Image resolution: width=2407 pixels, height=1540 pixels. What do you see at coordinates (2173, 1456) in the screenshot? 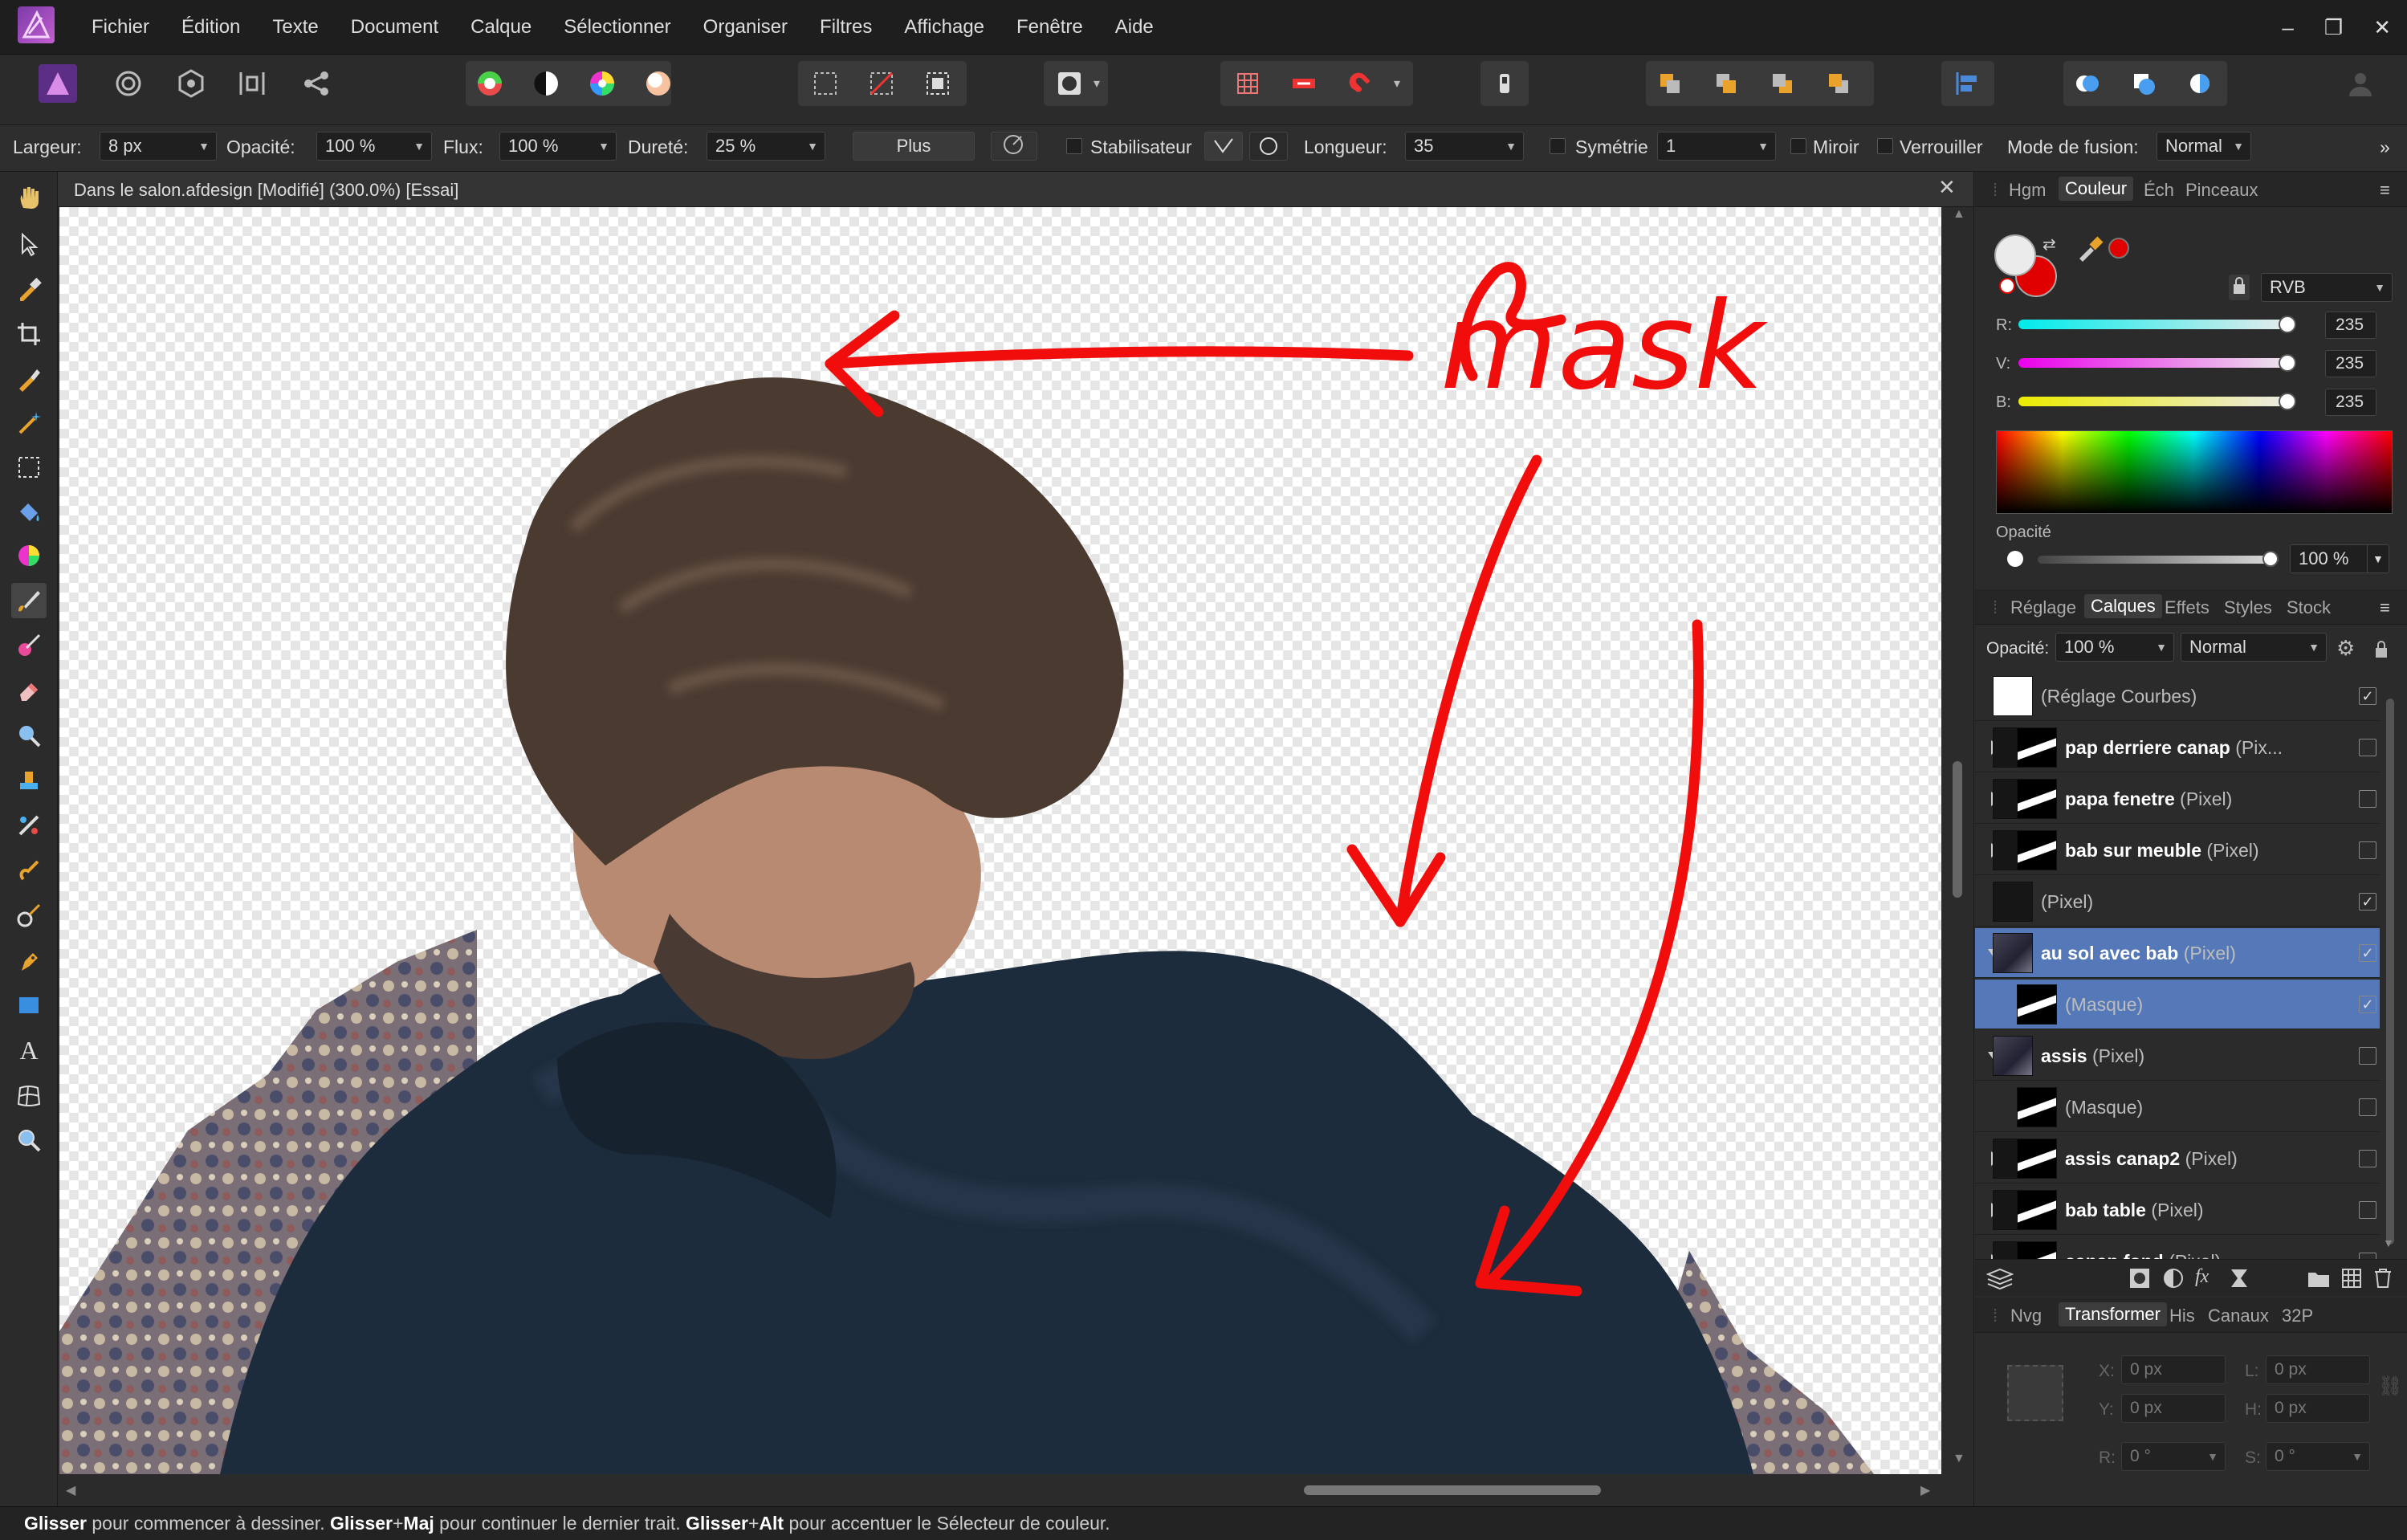
I see `rotation-field: 0 ° ▼` at bounding box center [2173, 1456].